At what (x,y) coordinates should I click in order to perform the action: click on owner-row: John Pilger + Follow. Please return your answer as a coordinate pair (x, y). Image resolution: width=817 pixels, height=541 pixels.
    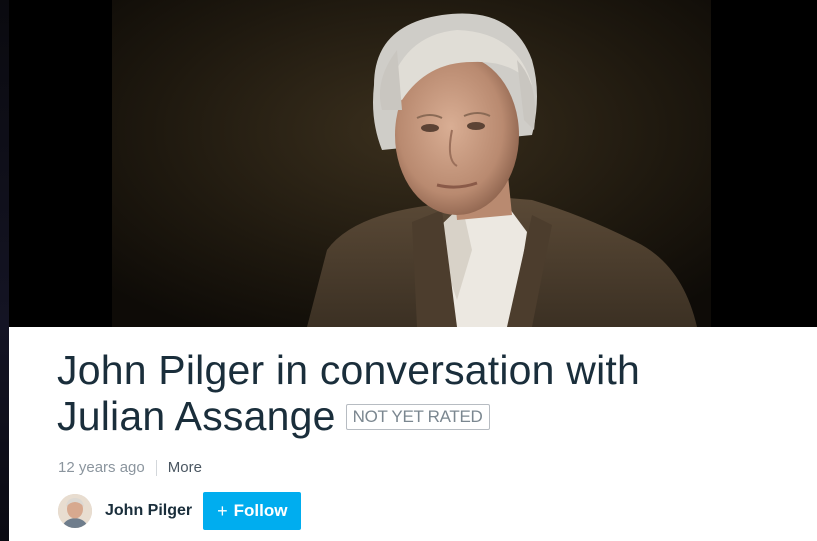
    Looking at the image, I should click on (180, 511).